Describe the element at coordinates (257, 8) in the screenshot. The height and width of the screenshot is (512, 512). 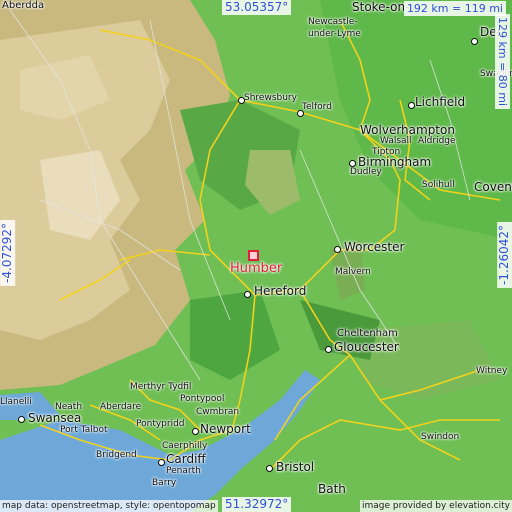
I see `coord-top-label: 53.05357°` at that location.